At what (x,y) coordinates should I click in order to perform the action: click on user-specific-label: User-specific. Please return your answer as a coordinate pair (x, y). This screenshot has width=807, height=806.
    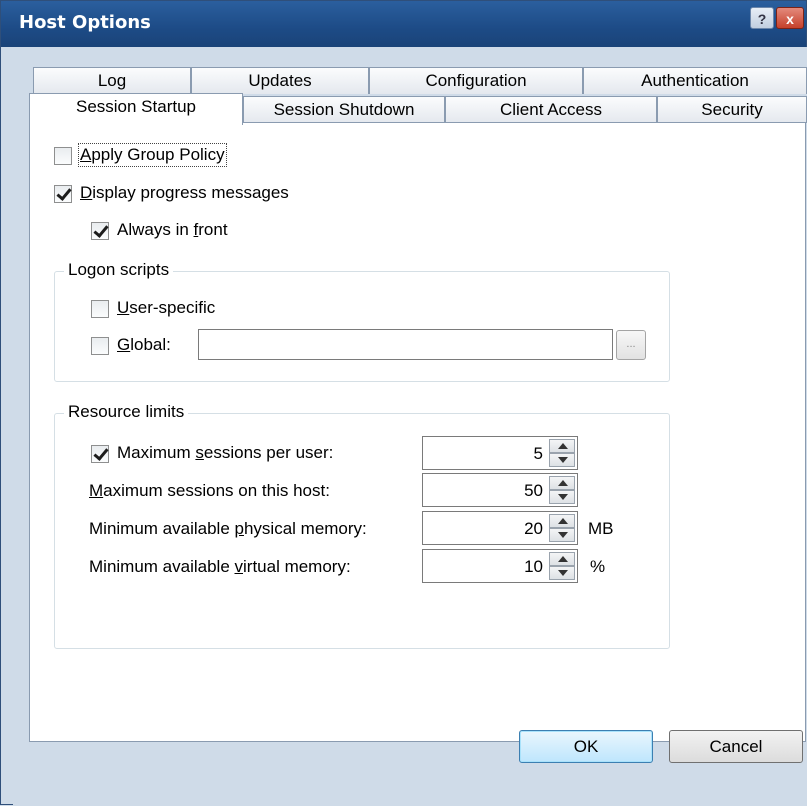
    Looking at the image, I should click on (166, 308).